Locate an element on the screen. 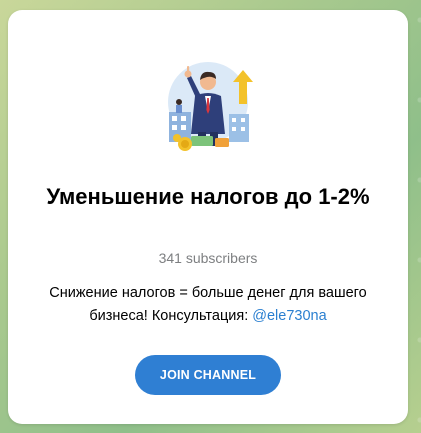 Image resolution: width=421 pixels, height=433 pixels. channel-title: Уменьшение налогов до 1-2% is located at coordinates (208, 196).